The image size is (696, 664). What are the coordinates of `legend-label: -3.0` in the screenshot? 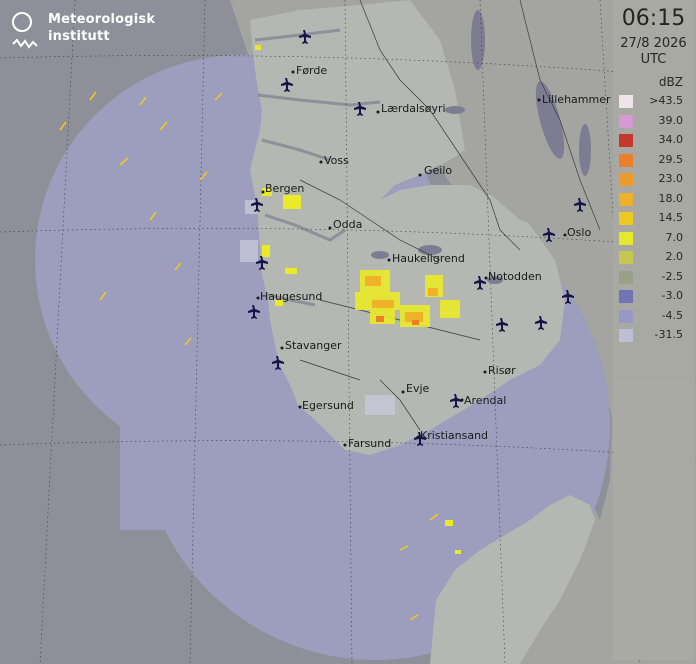 It's located at (672, 295).